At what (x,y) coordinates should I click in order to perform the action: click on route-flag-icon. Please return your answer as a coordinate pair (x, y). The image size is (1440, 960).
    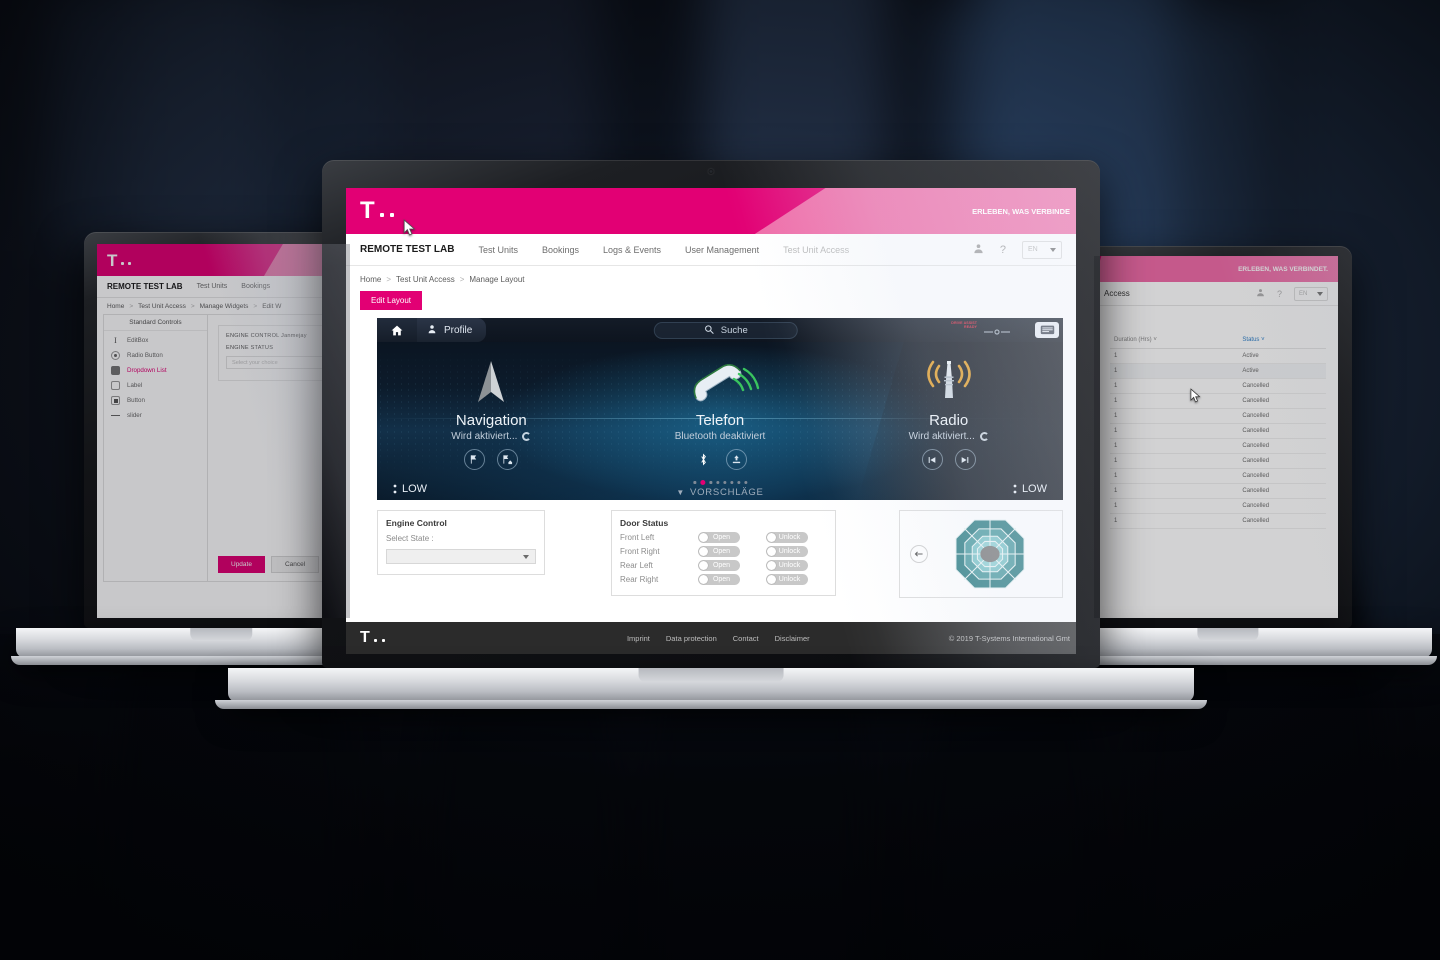
    Looking at the image, I should click on (475, 460).